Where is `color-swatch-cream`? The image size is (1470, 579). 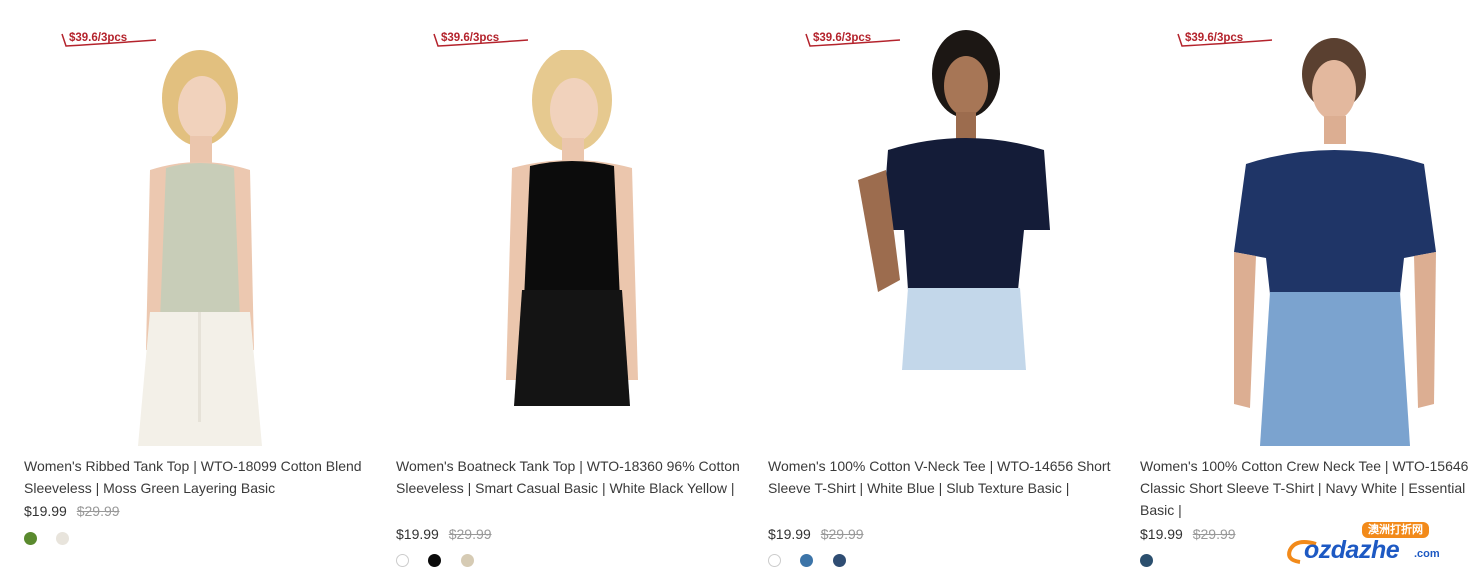 color-swatch-cream is located at coordinates (63, 538).